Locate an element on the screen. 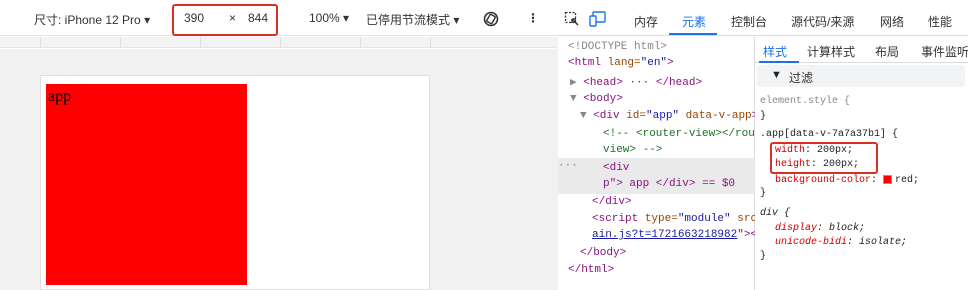 The image size is (968, 290). node-options-icon: ··· is located at coordinates (568, 166).